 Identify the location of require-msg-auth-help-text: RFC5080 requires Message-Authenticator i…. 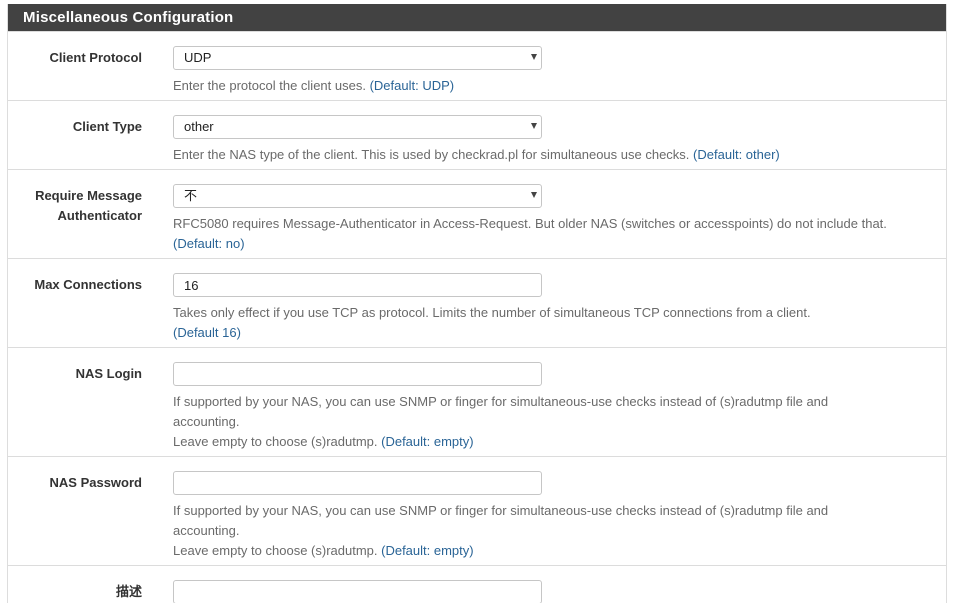
(530, 223).